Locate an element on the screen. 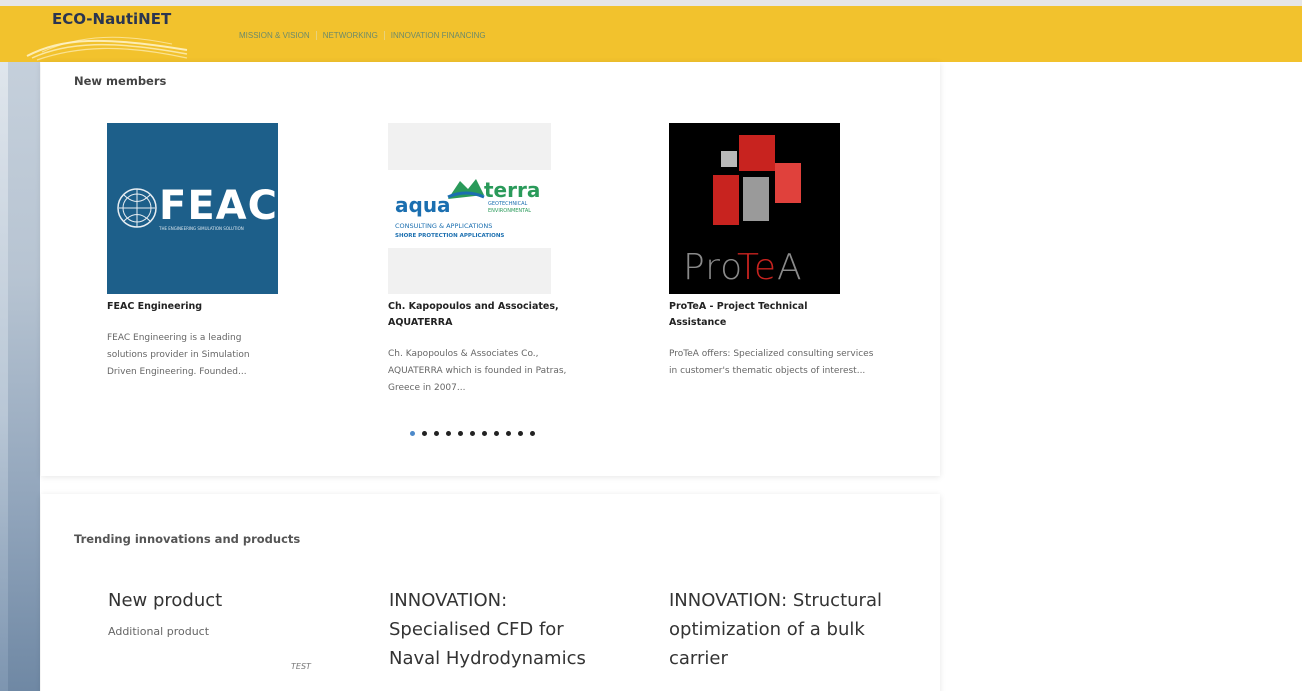  feac-logo: FEAC THE ENGINEERING SIMULATION SOLUTION is located at coordinates (192, 208).